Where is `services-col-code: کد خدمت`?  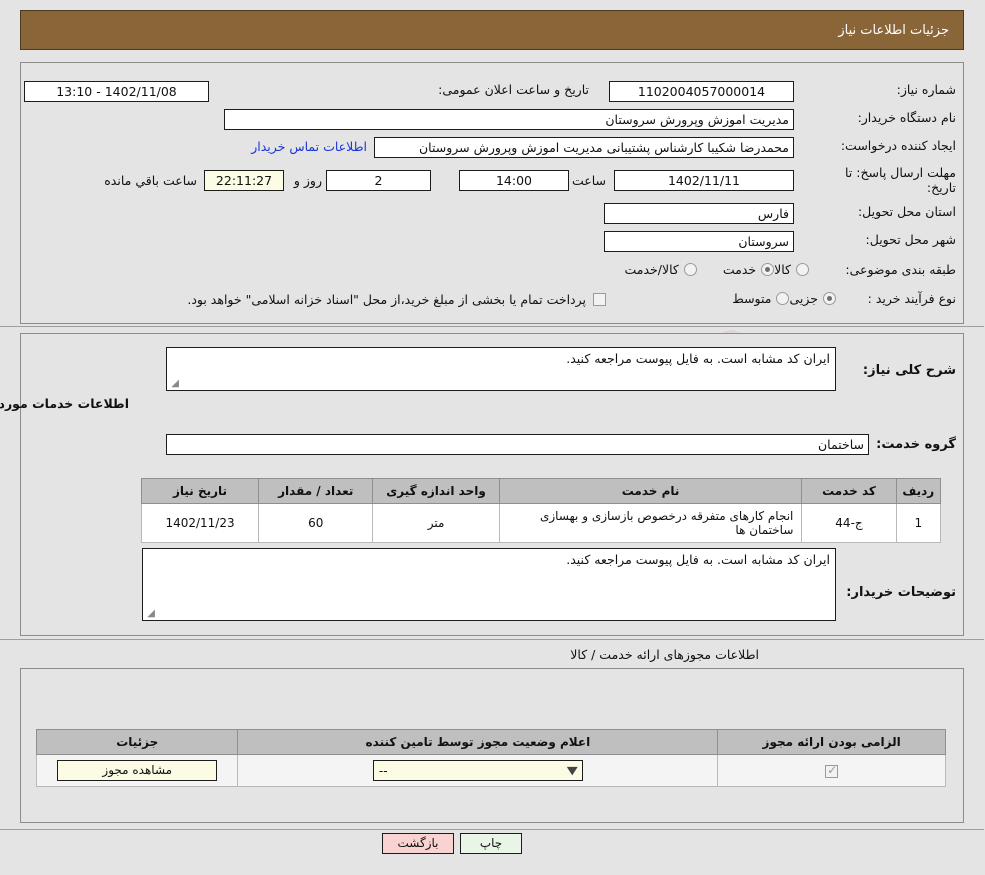 services-col-code: کد خدمت is located at coordinates (850, 491).